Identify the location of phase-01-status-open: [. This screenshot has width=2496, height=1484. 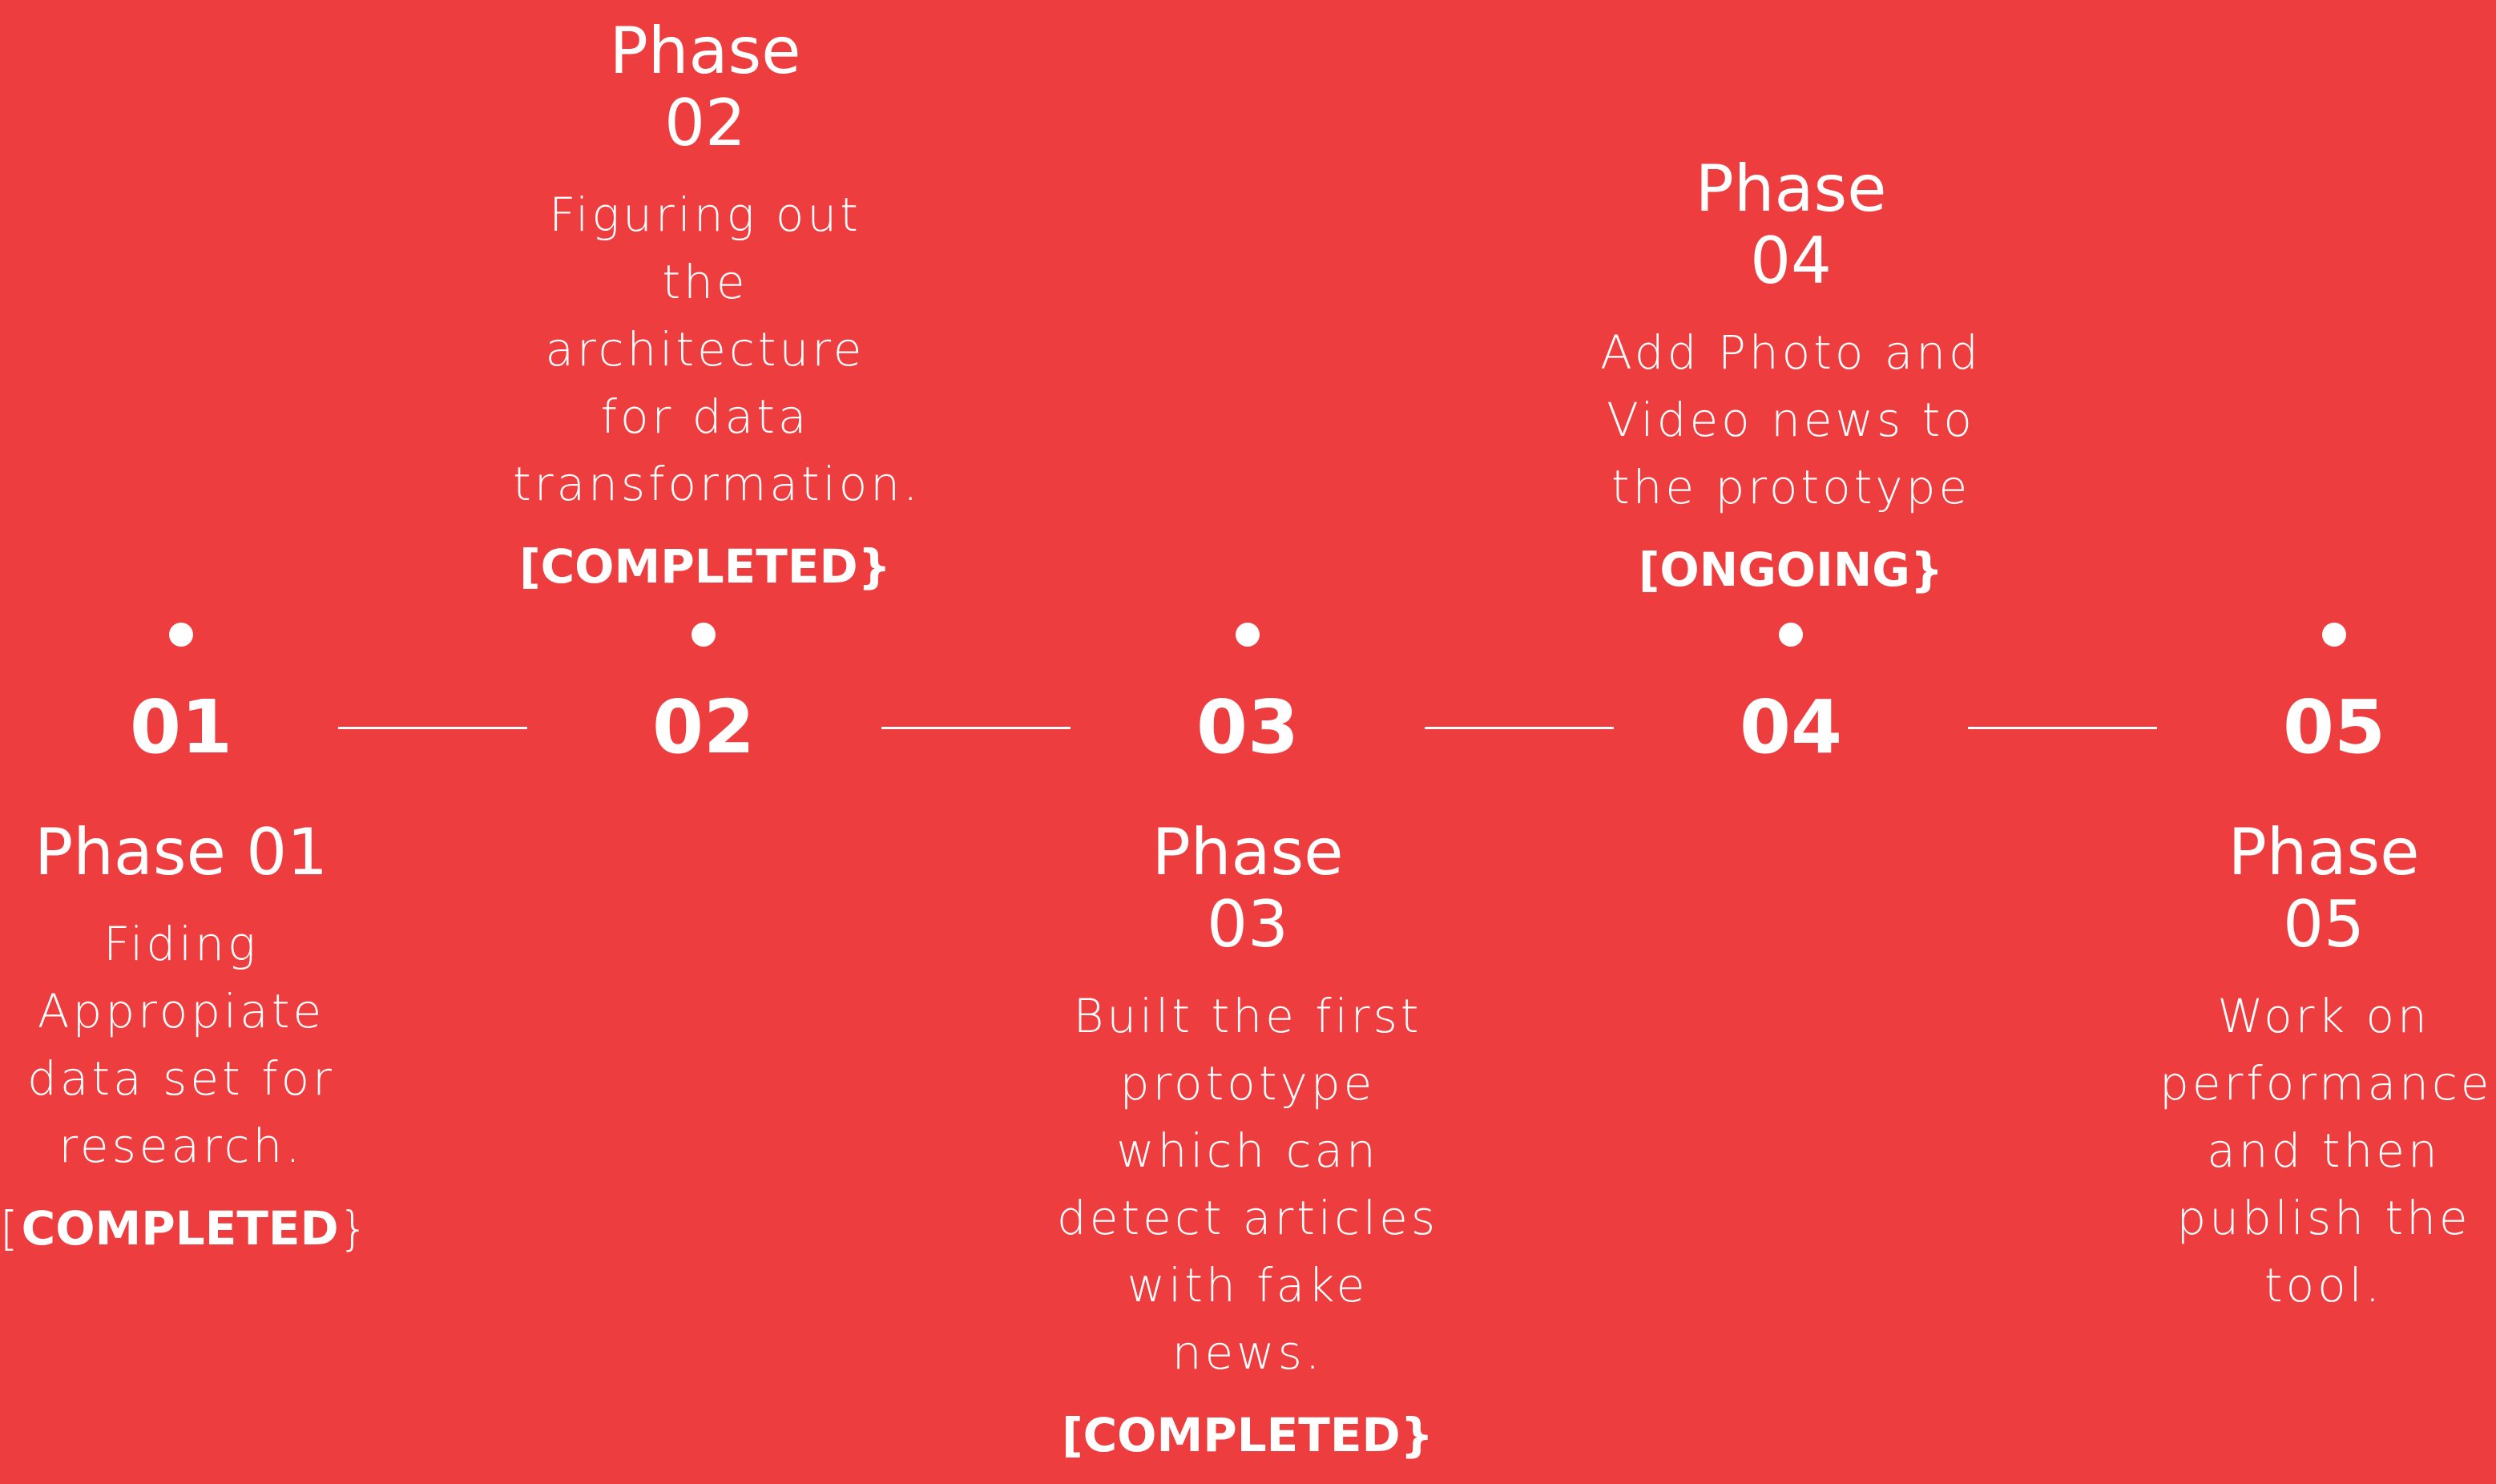
(11, 1229).